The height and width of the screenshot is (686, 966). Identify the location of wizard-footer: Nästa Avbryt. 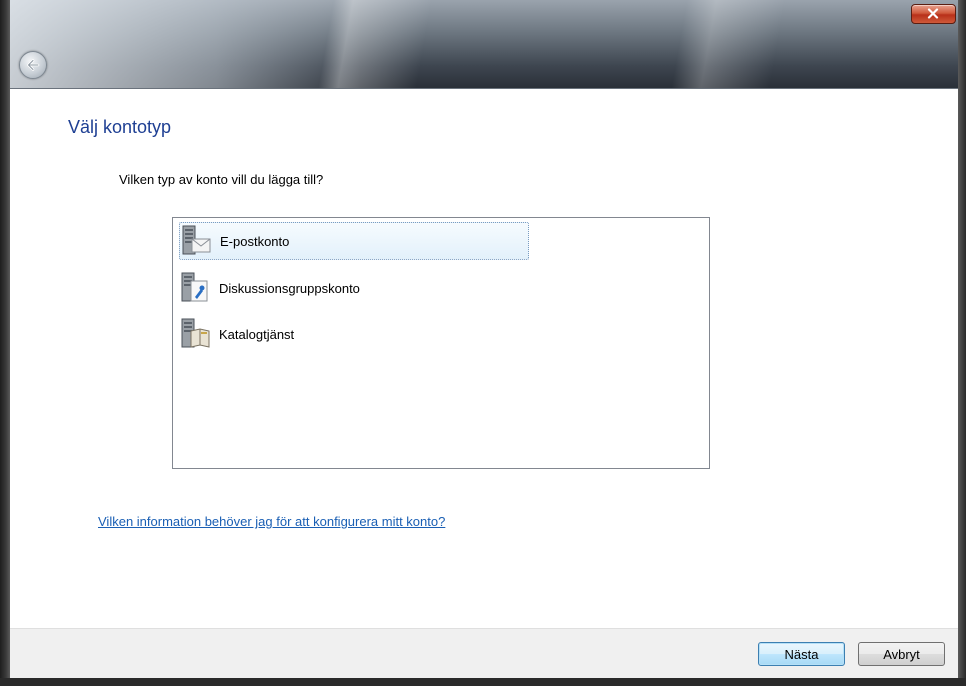
(484, 653).